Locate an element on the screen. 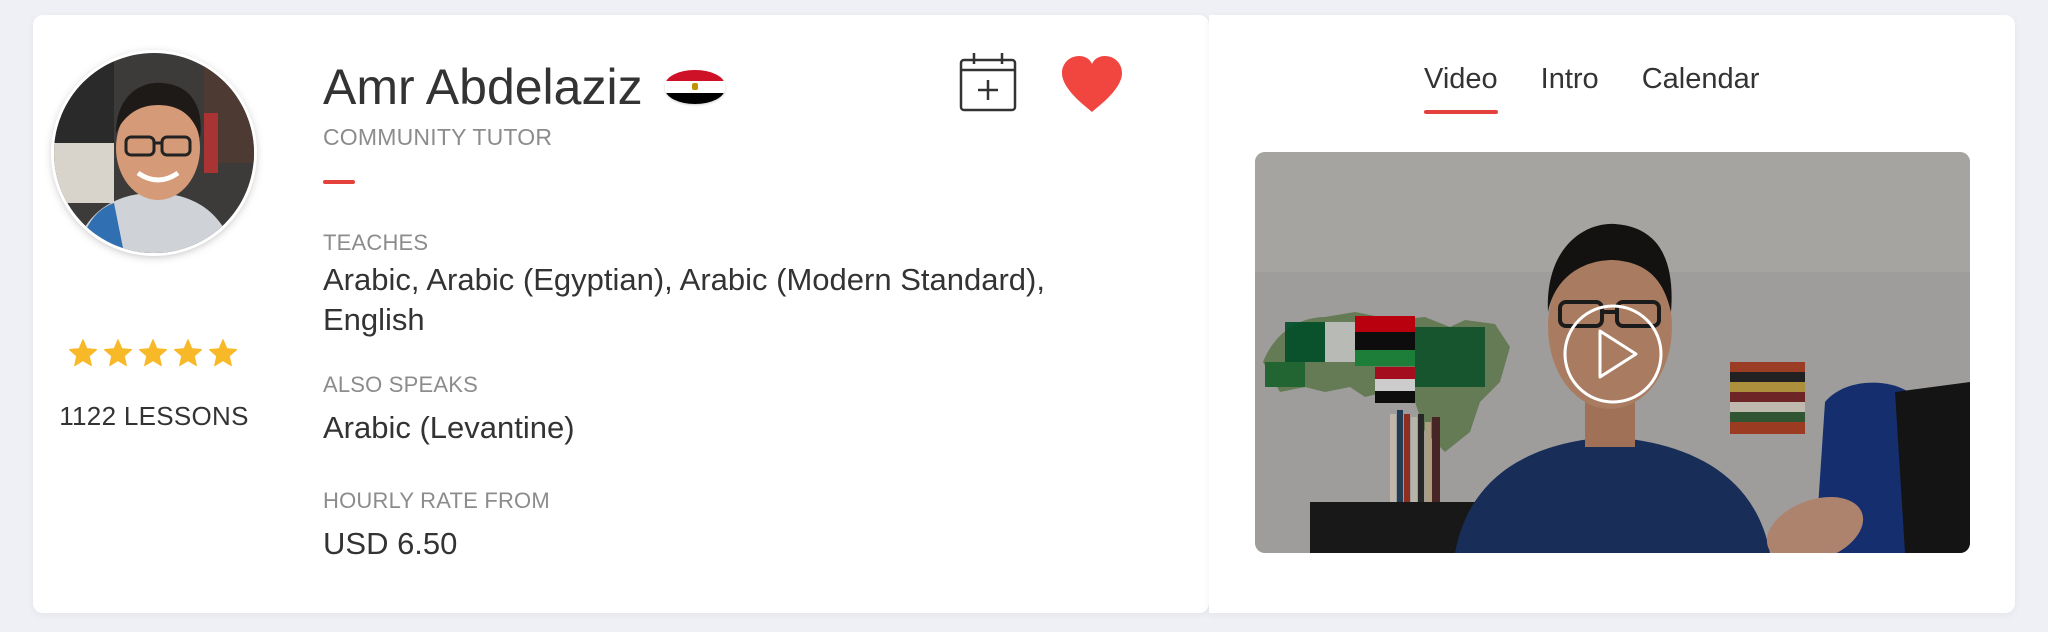  lessons-count: 1122 LESSONS is located at coordinates (154, 416).